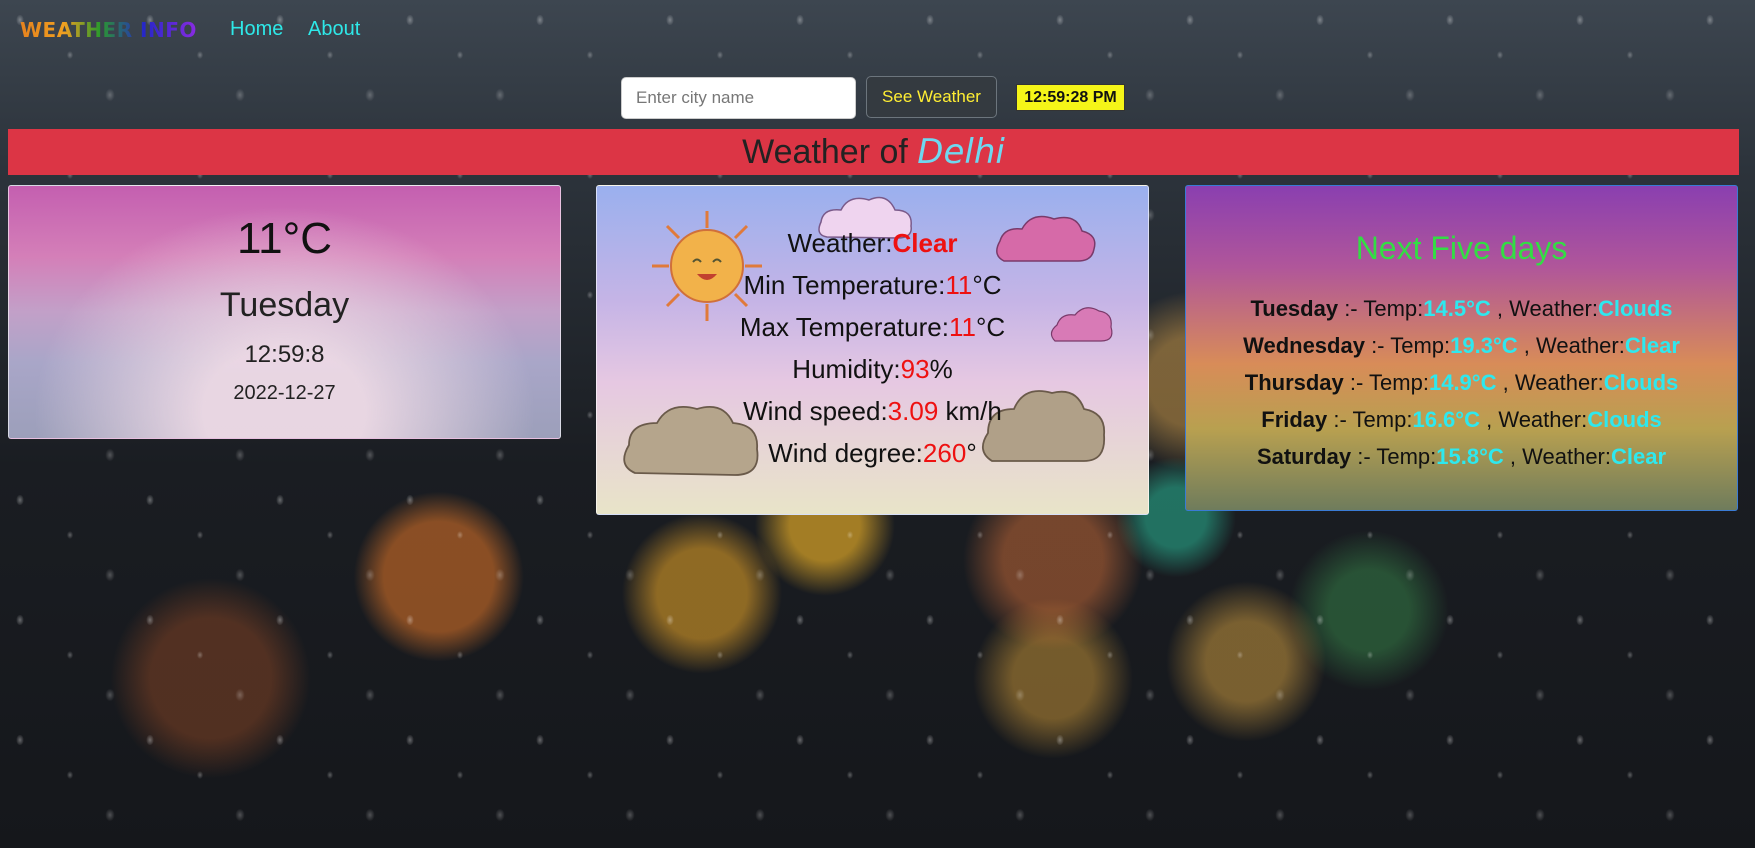 The image size is (1755, 848). I want to click on humidity-label: Humidity:, so click(846, 369).